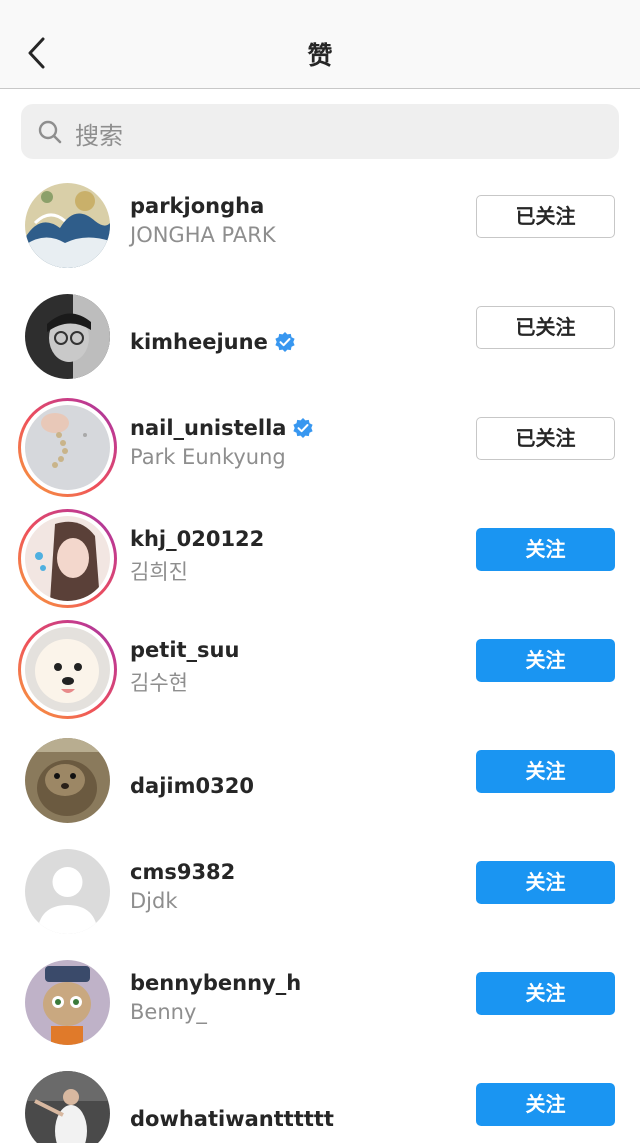  I want to click on full-name: 김수현, so click(159, 683).